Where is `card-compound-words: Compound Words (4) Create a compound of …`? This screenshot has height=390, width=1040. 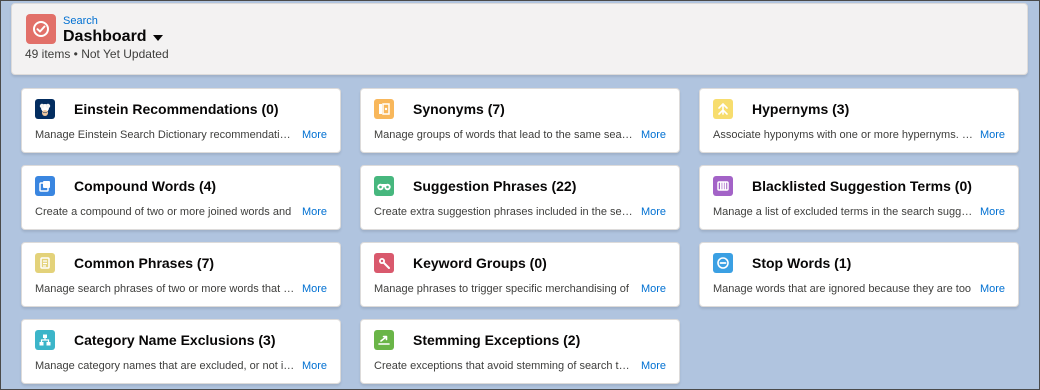 card-compound-words: Compound Words (4) Create a compound of … is located at coordinates (181, 197).